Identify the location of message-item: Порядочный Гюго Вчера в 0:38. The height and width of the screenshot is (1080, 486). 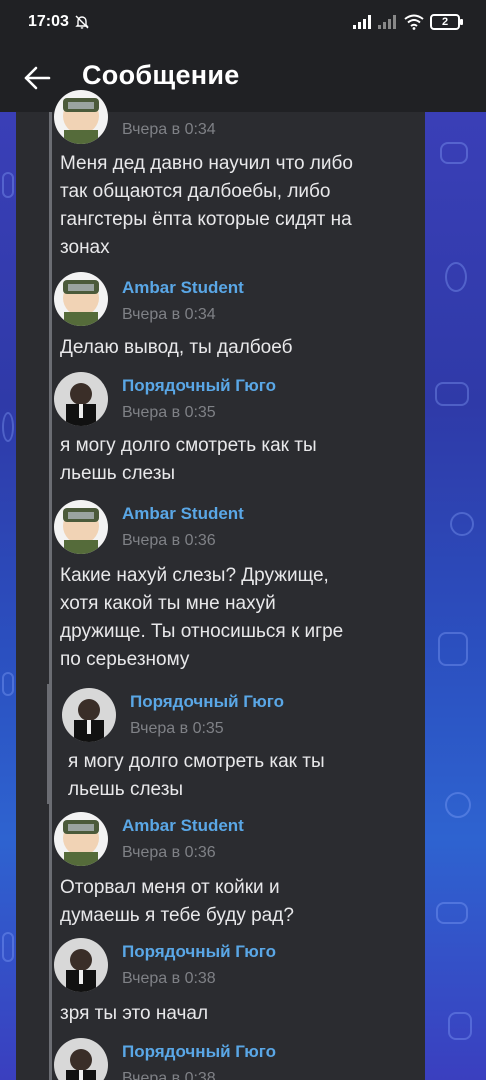
(220, 1059).